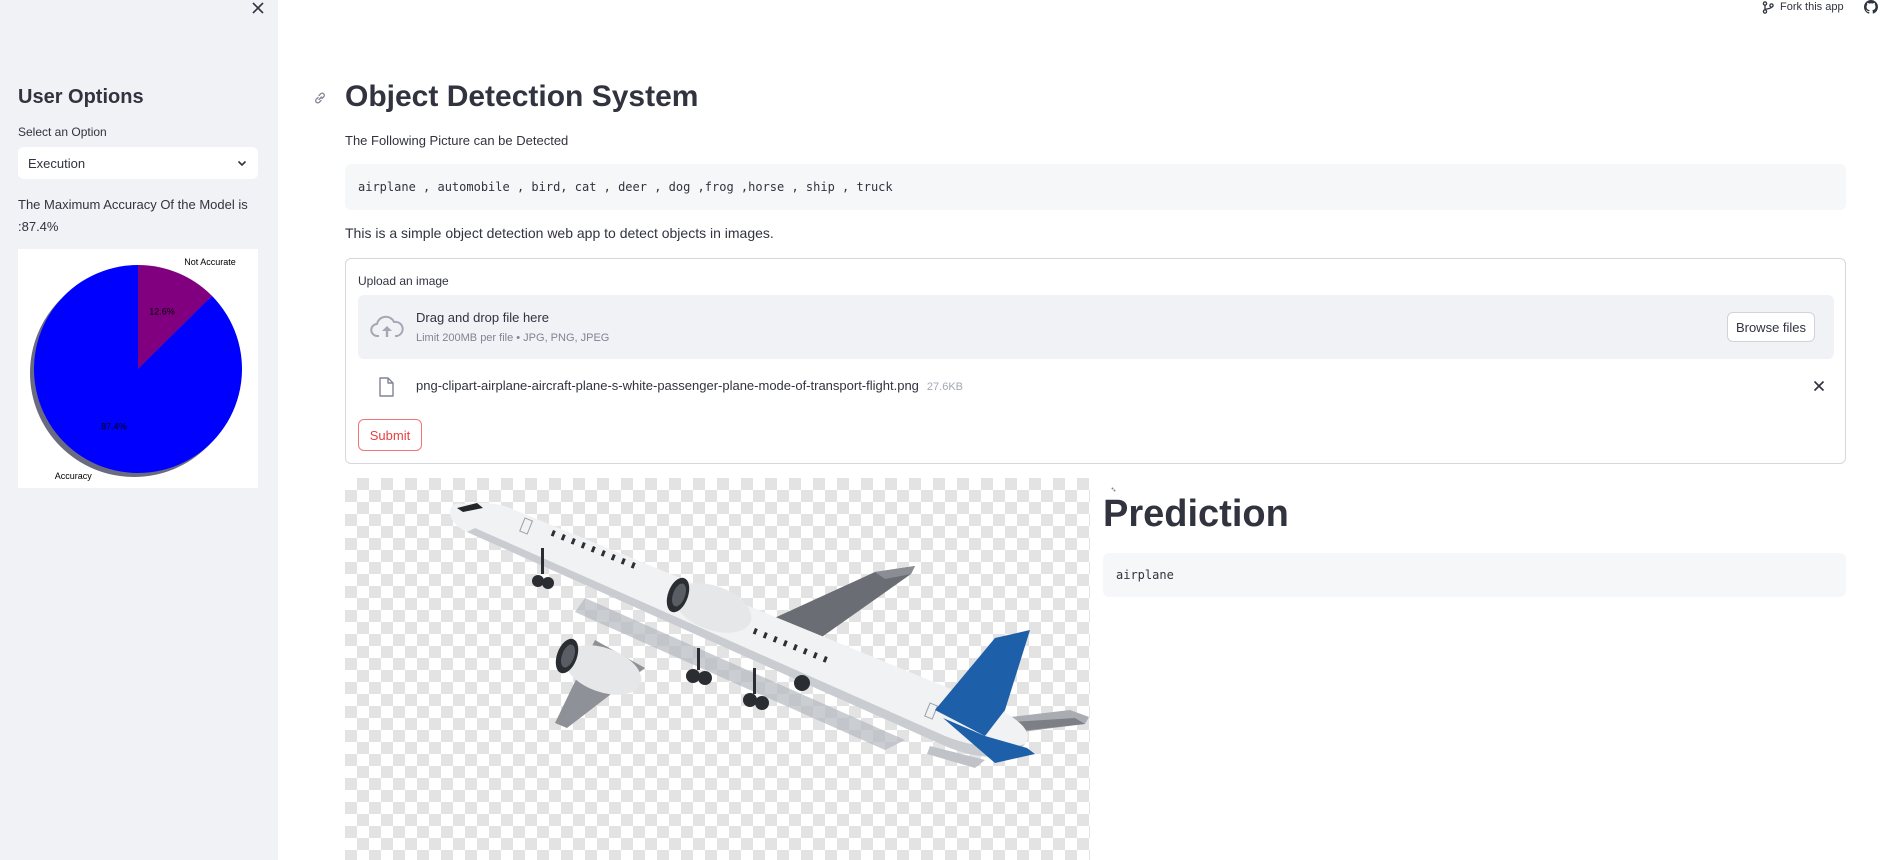 The image size is (1887, 860). Describe the element at coordinates (62, 132) in the screenshot. I see `select-option-label: Select an Option` at that location.